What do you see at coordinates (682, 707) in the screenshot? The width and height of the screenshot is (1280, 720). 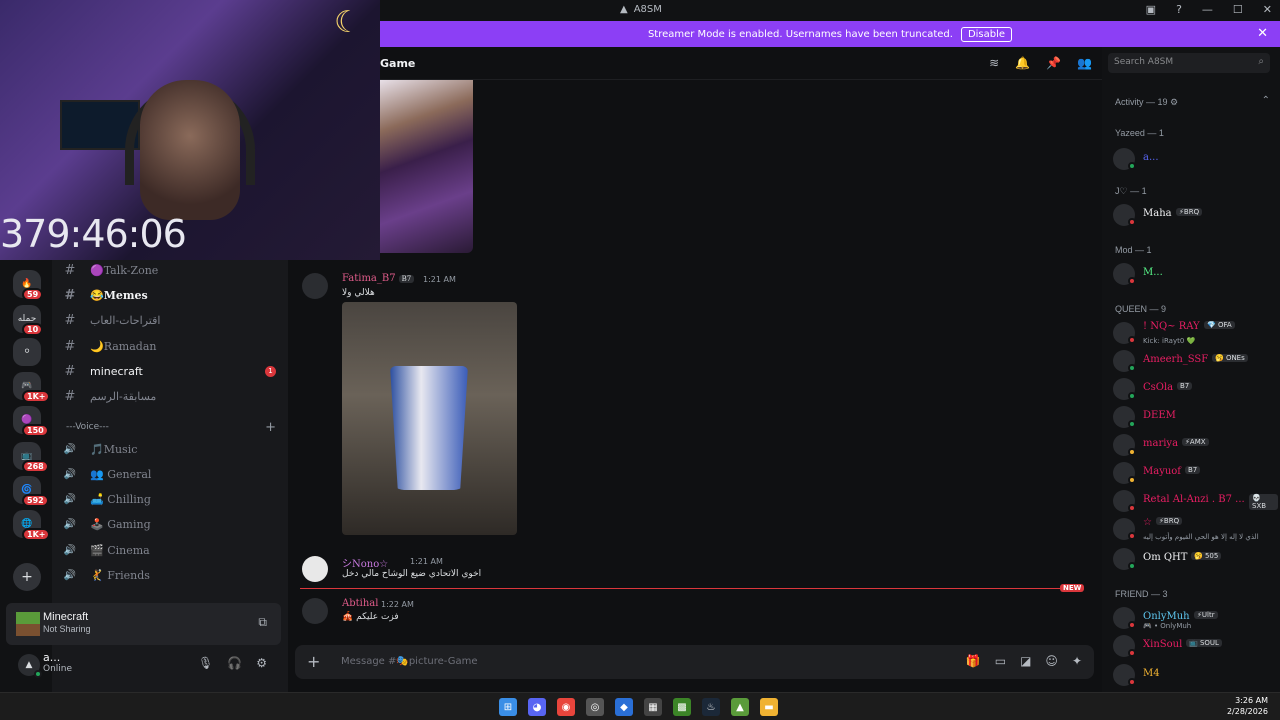 I see `minecraft-icon: ▩` at bounding box center [682, 707].